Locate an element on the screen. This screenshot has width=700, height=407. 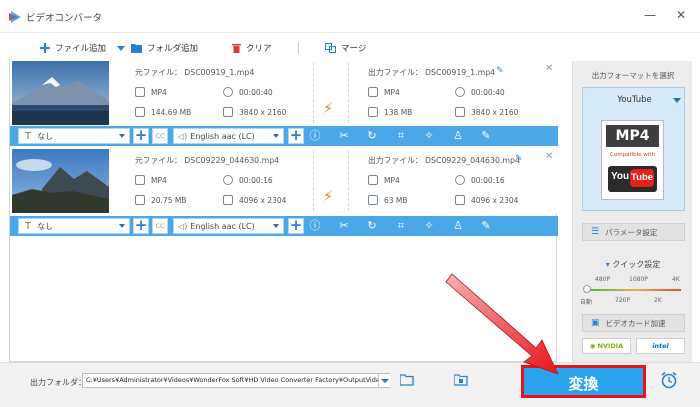
compat-text: Compatible with is located at coordinates (632, 155).